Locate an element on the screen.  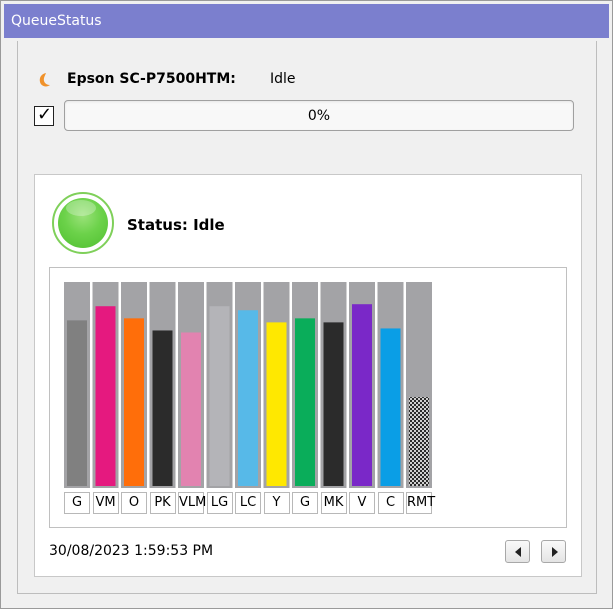
ink-label: RMT is located at coordinates (420, 503).